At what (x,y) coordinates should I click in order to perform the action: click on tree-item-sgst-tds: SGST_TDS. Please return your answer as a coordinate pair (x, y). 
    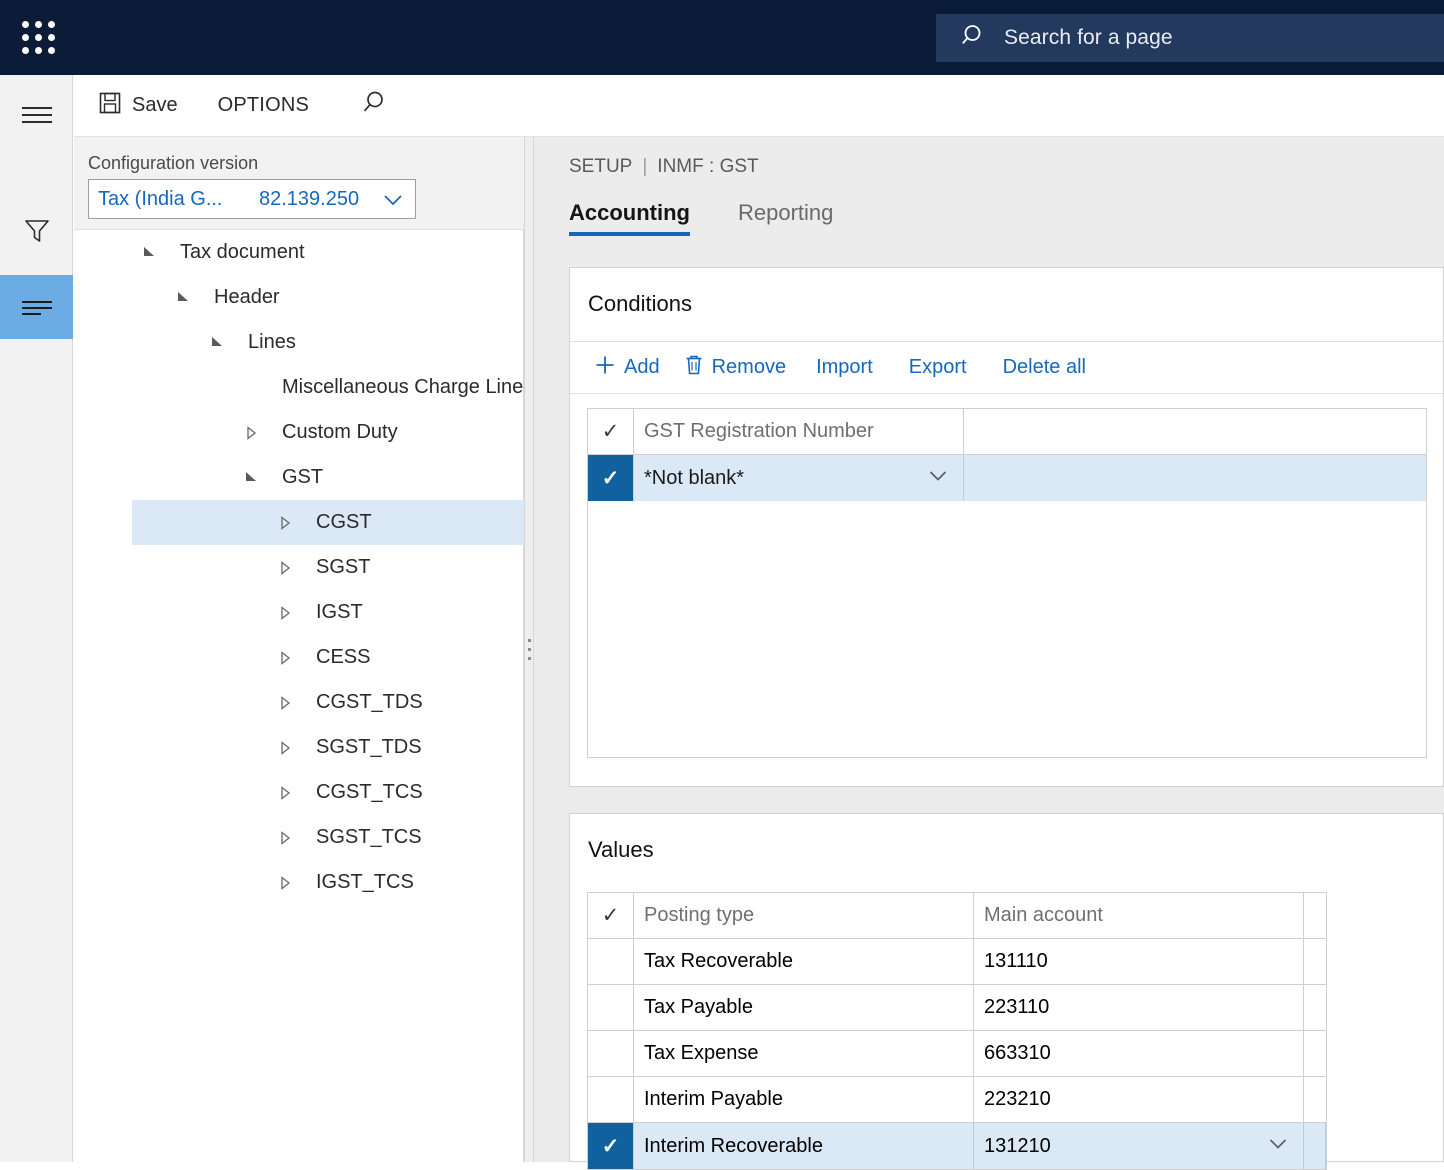
    Looking at the image, I should click on (299, 747).